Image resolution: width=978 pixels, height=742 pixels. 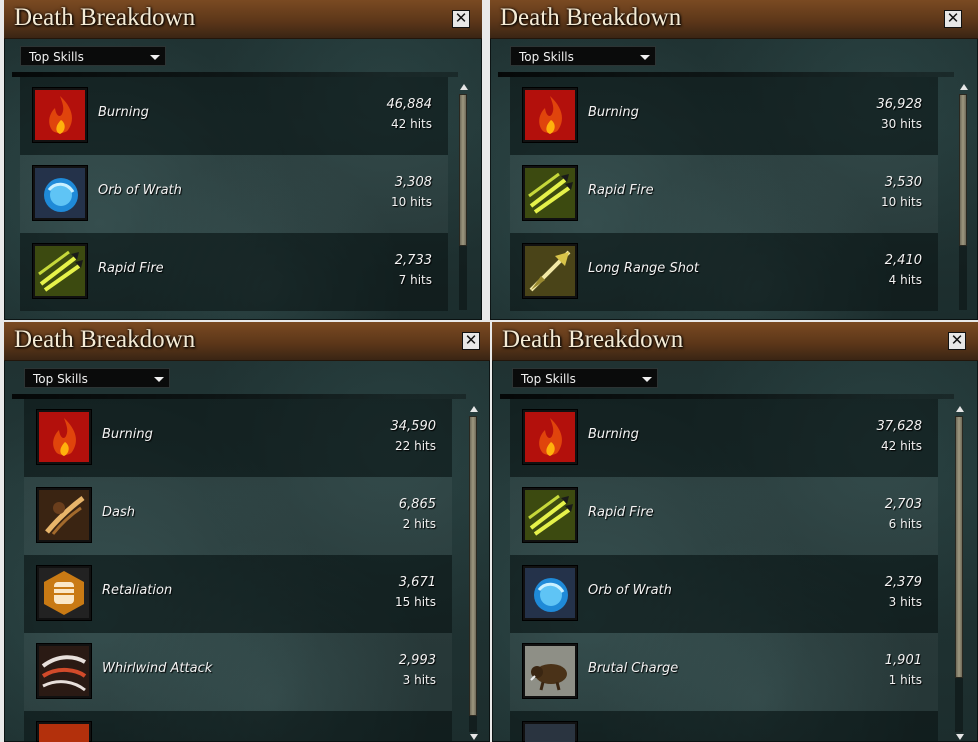 What do you see at coordinates (903, 504) in the screenshot?
I see `skill-damage: 2,703` at bounding box center [903, 504].